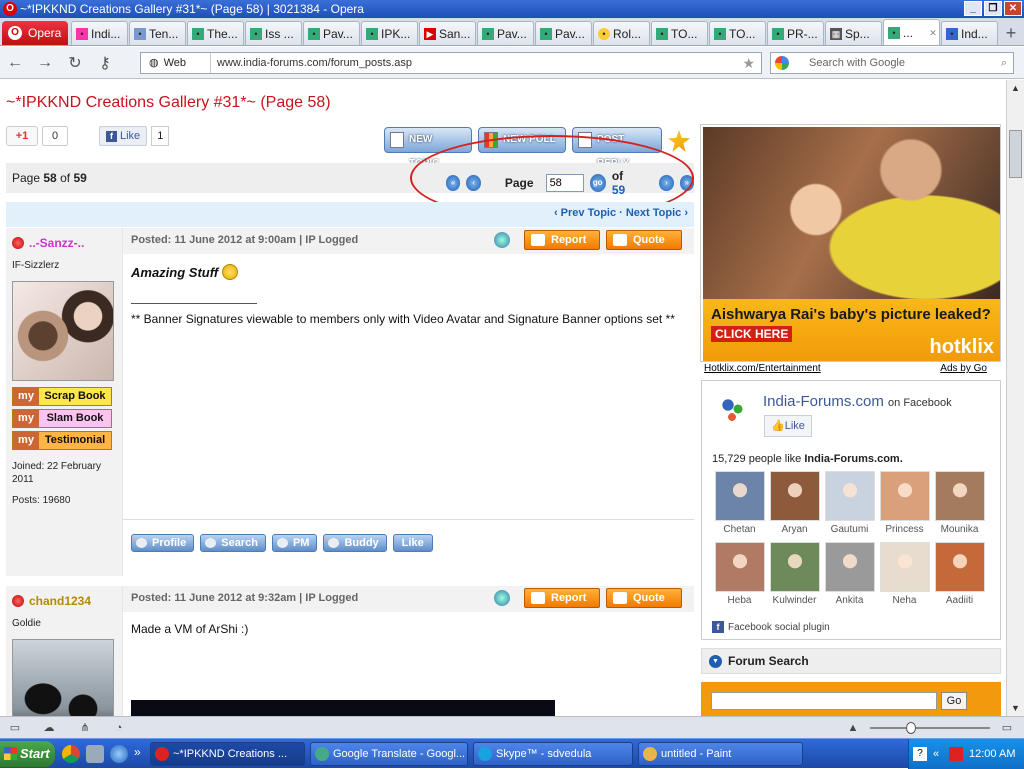 Image resolution: width=1024 pixels, height=769 pixels. What do you see at coordinates (621, 213) in the screenshot?
I see `prev-next-topic-links: ‹ Prev Topic · Next Topic ›` at bounding box center [621, 213].